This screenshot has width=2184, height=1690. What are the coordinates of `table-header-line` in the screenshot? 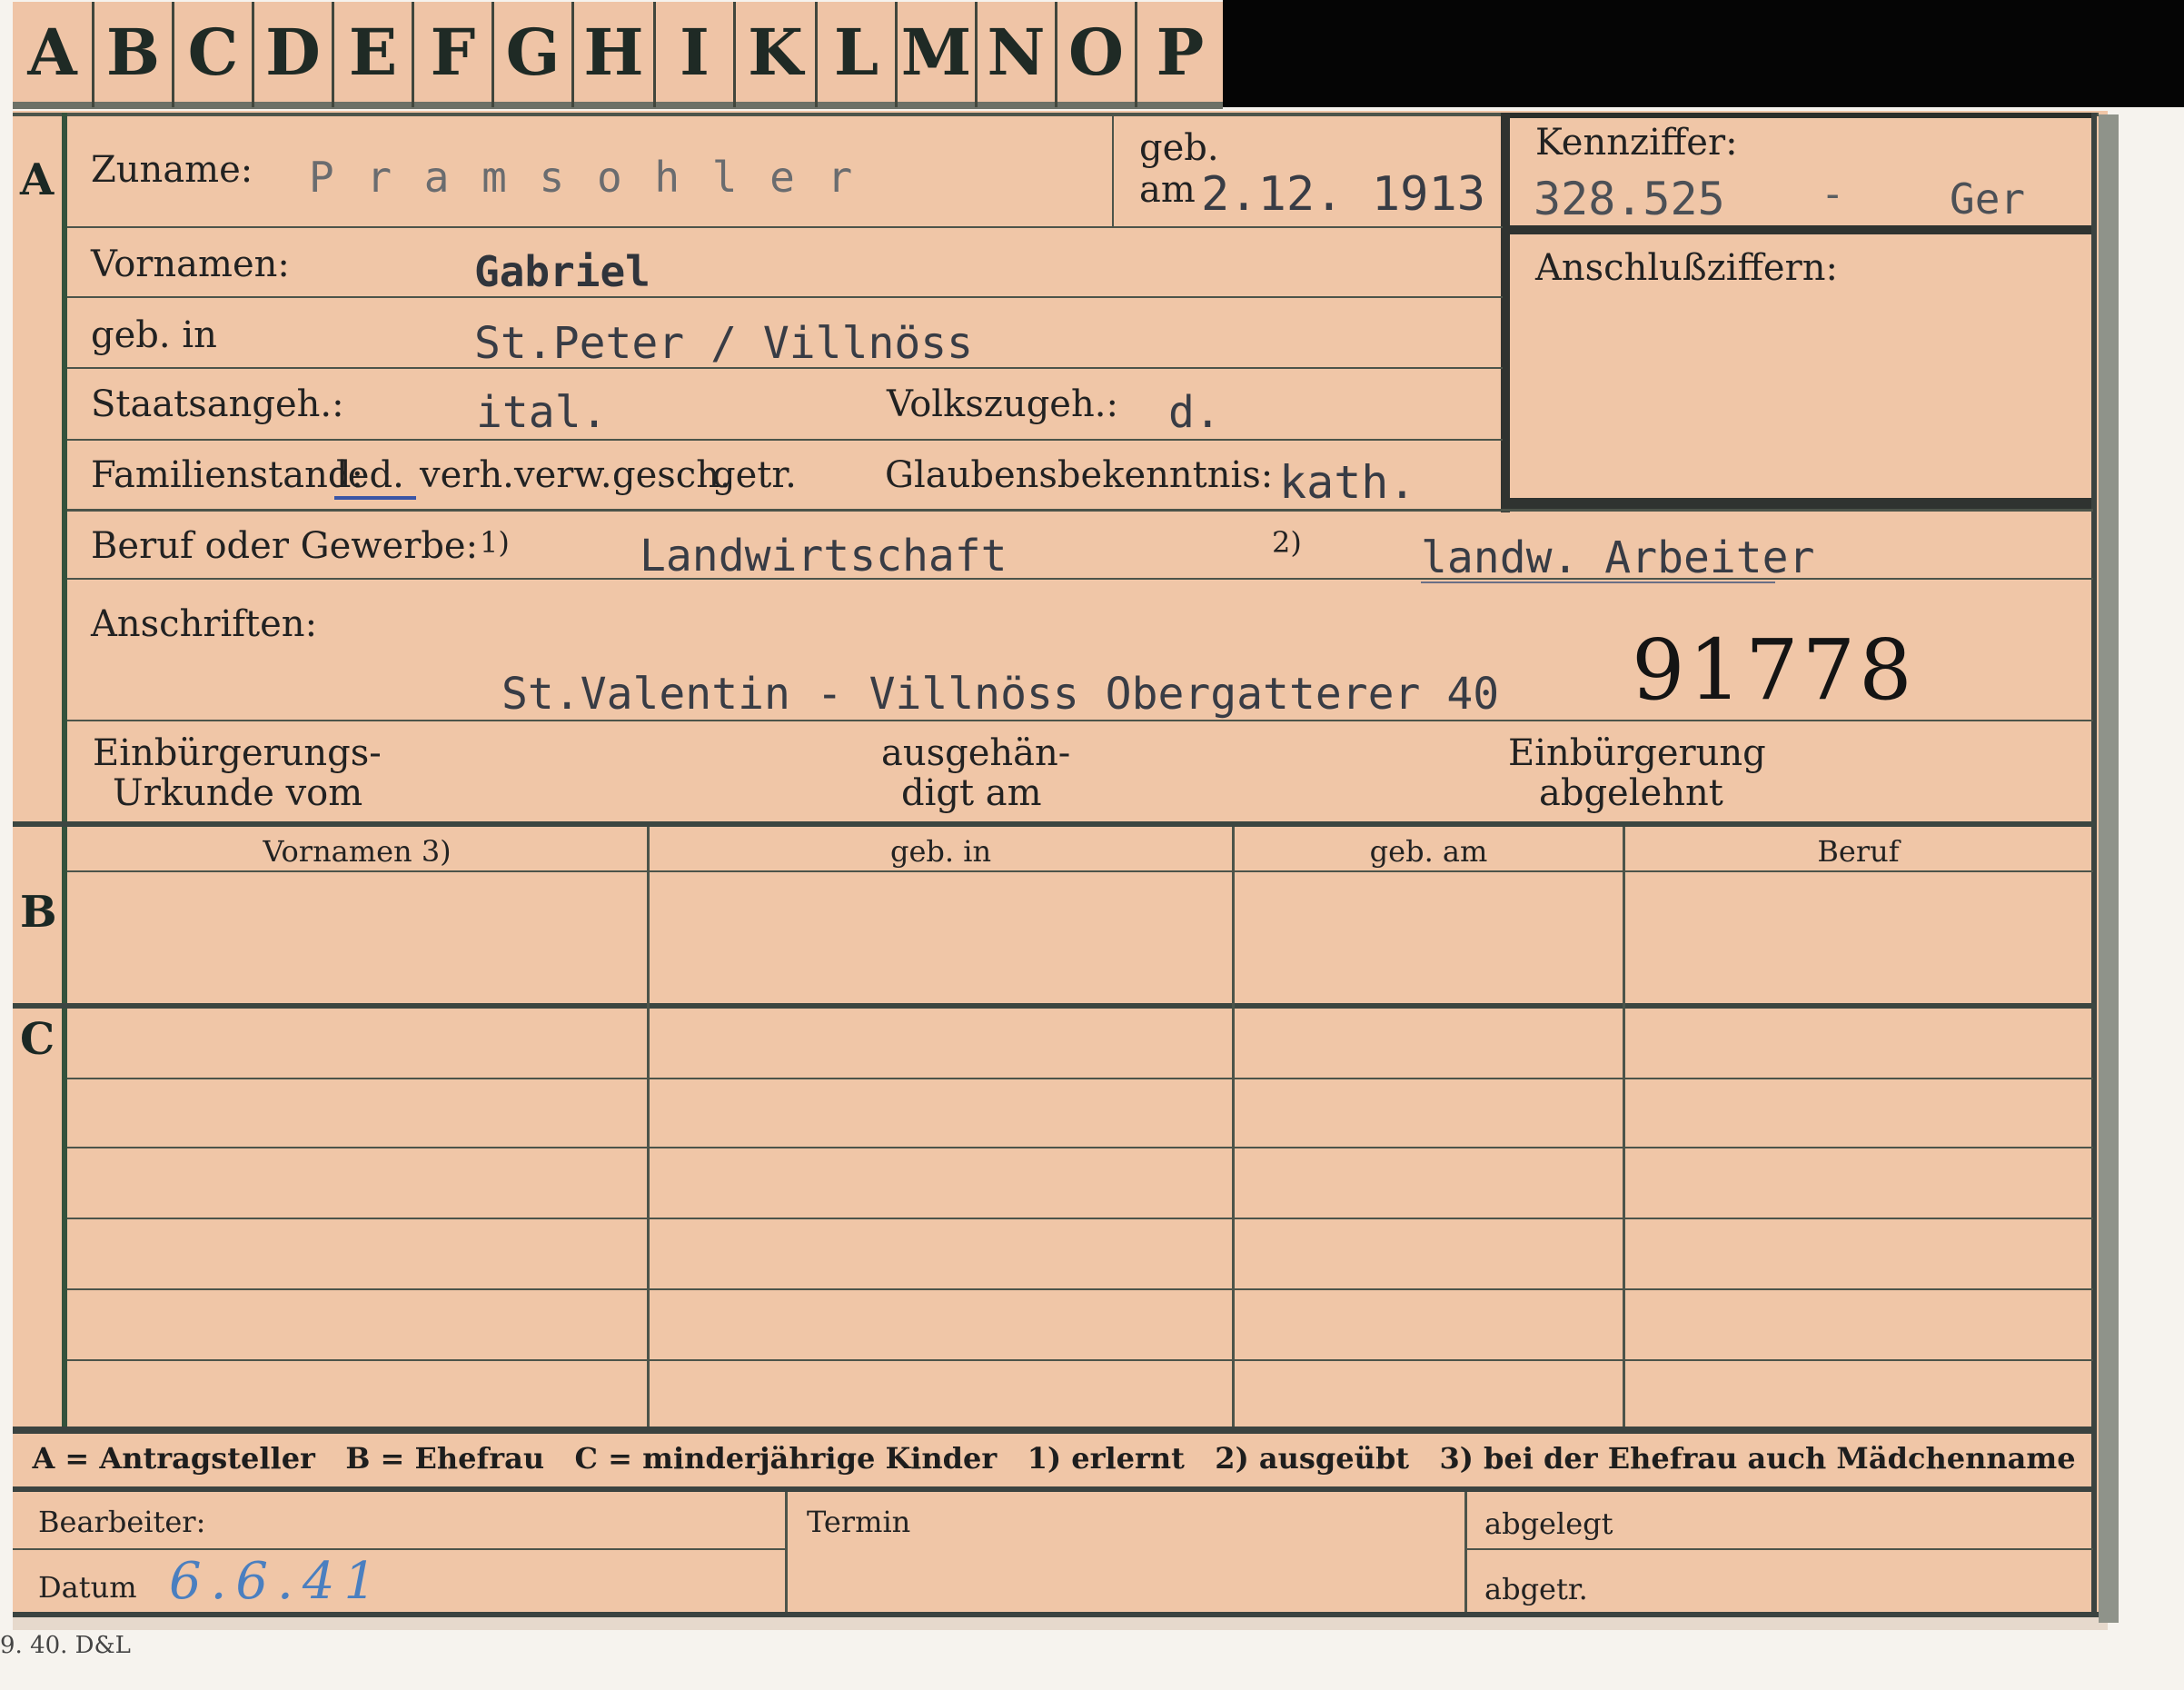 It's located at (1080, 871).